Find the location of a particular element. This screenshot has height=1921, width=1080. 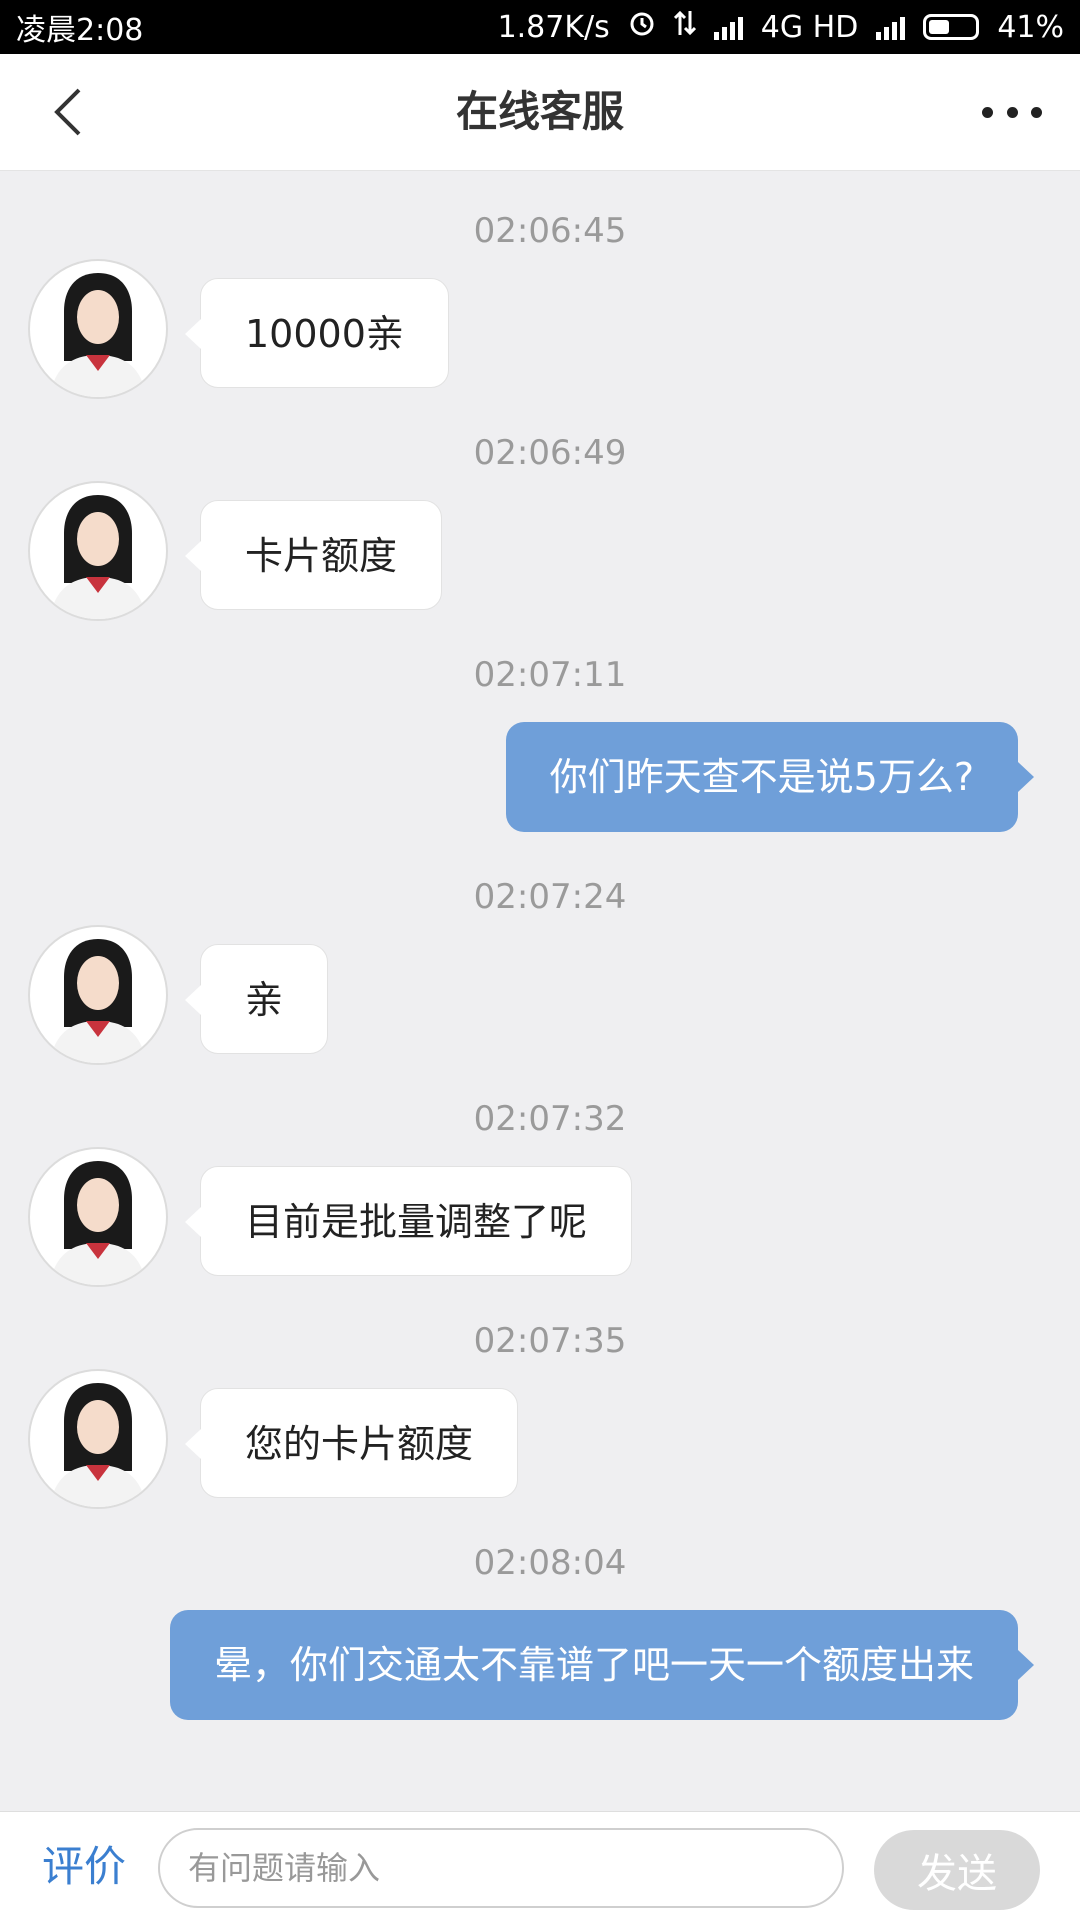

header-bar: 在线客服 is located at coordinates (540, 112).